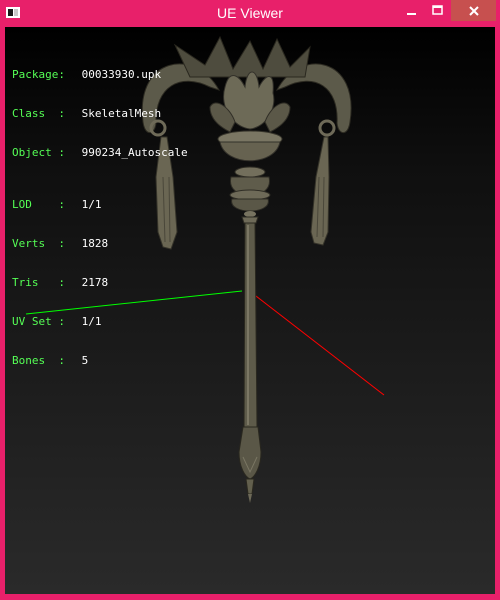 The height and width of the screenshot is (600, 500). I want to click on info-row-object: Object : 990234_Autoscale, so click(100, 152).